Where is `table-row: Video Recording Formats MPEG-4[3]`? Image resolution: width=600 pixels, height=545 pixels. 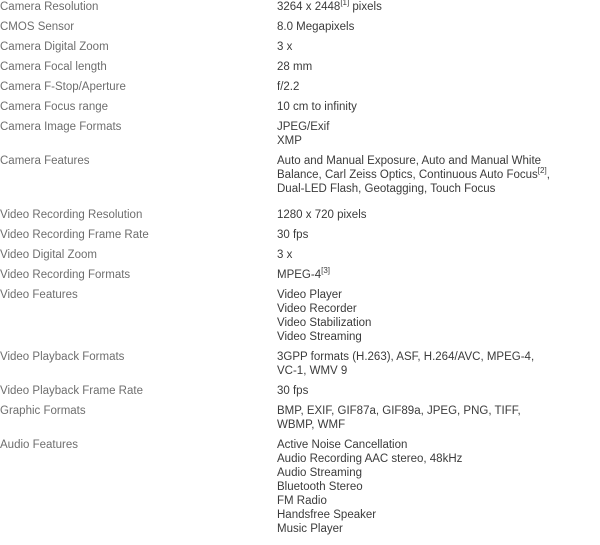 table-row: Video Recording Formats MPEG-4[3] is located at coordinates (300, 274).